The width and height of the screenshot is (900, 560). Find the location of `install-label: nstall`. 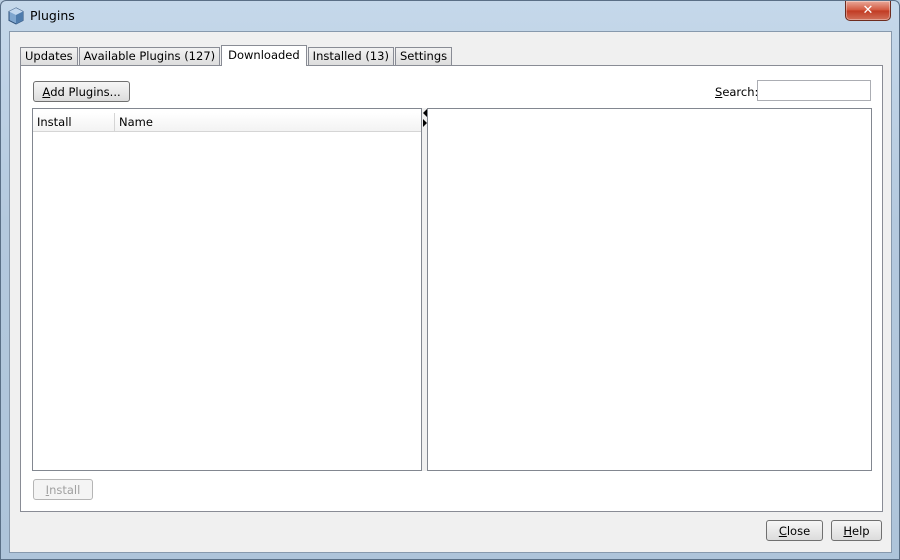

install-label: nstall is located at coordinates (65, 489).